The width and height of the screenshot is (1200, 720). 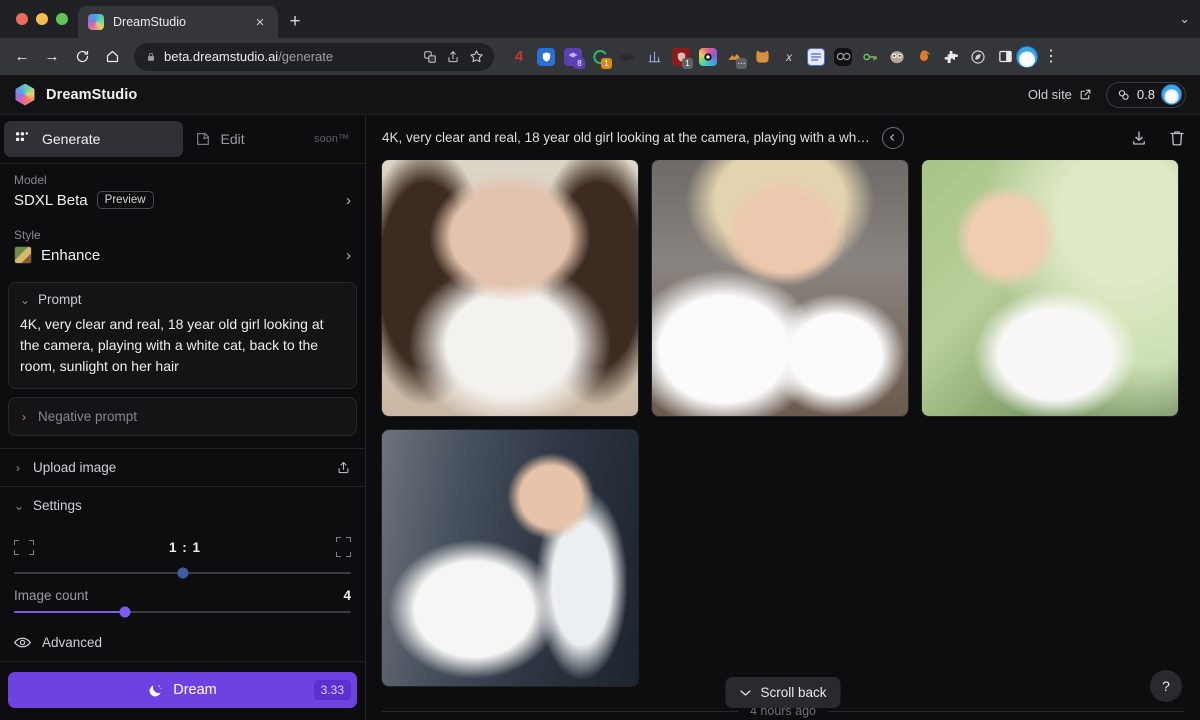 What do you see at coordinates (24, 547) in the screenshot?
I see `landscape-frame-icon` at bounding box center [24, 547].